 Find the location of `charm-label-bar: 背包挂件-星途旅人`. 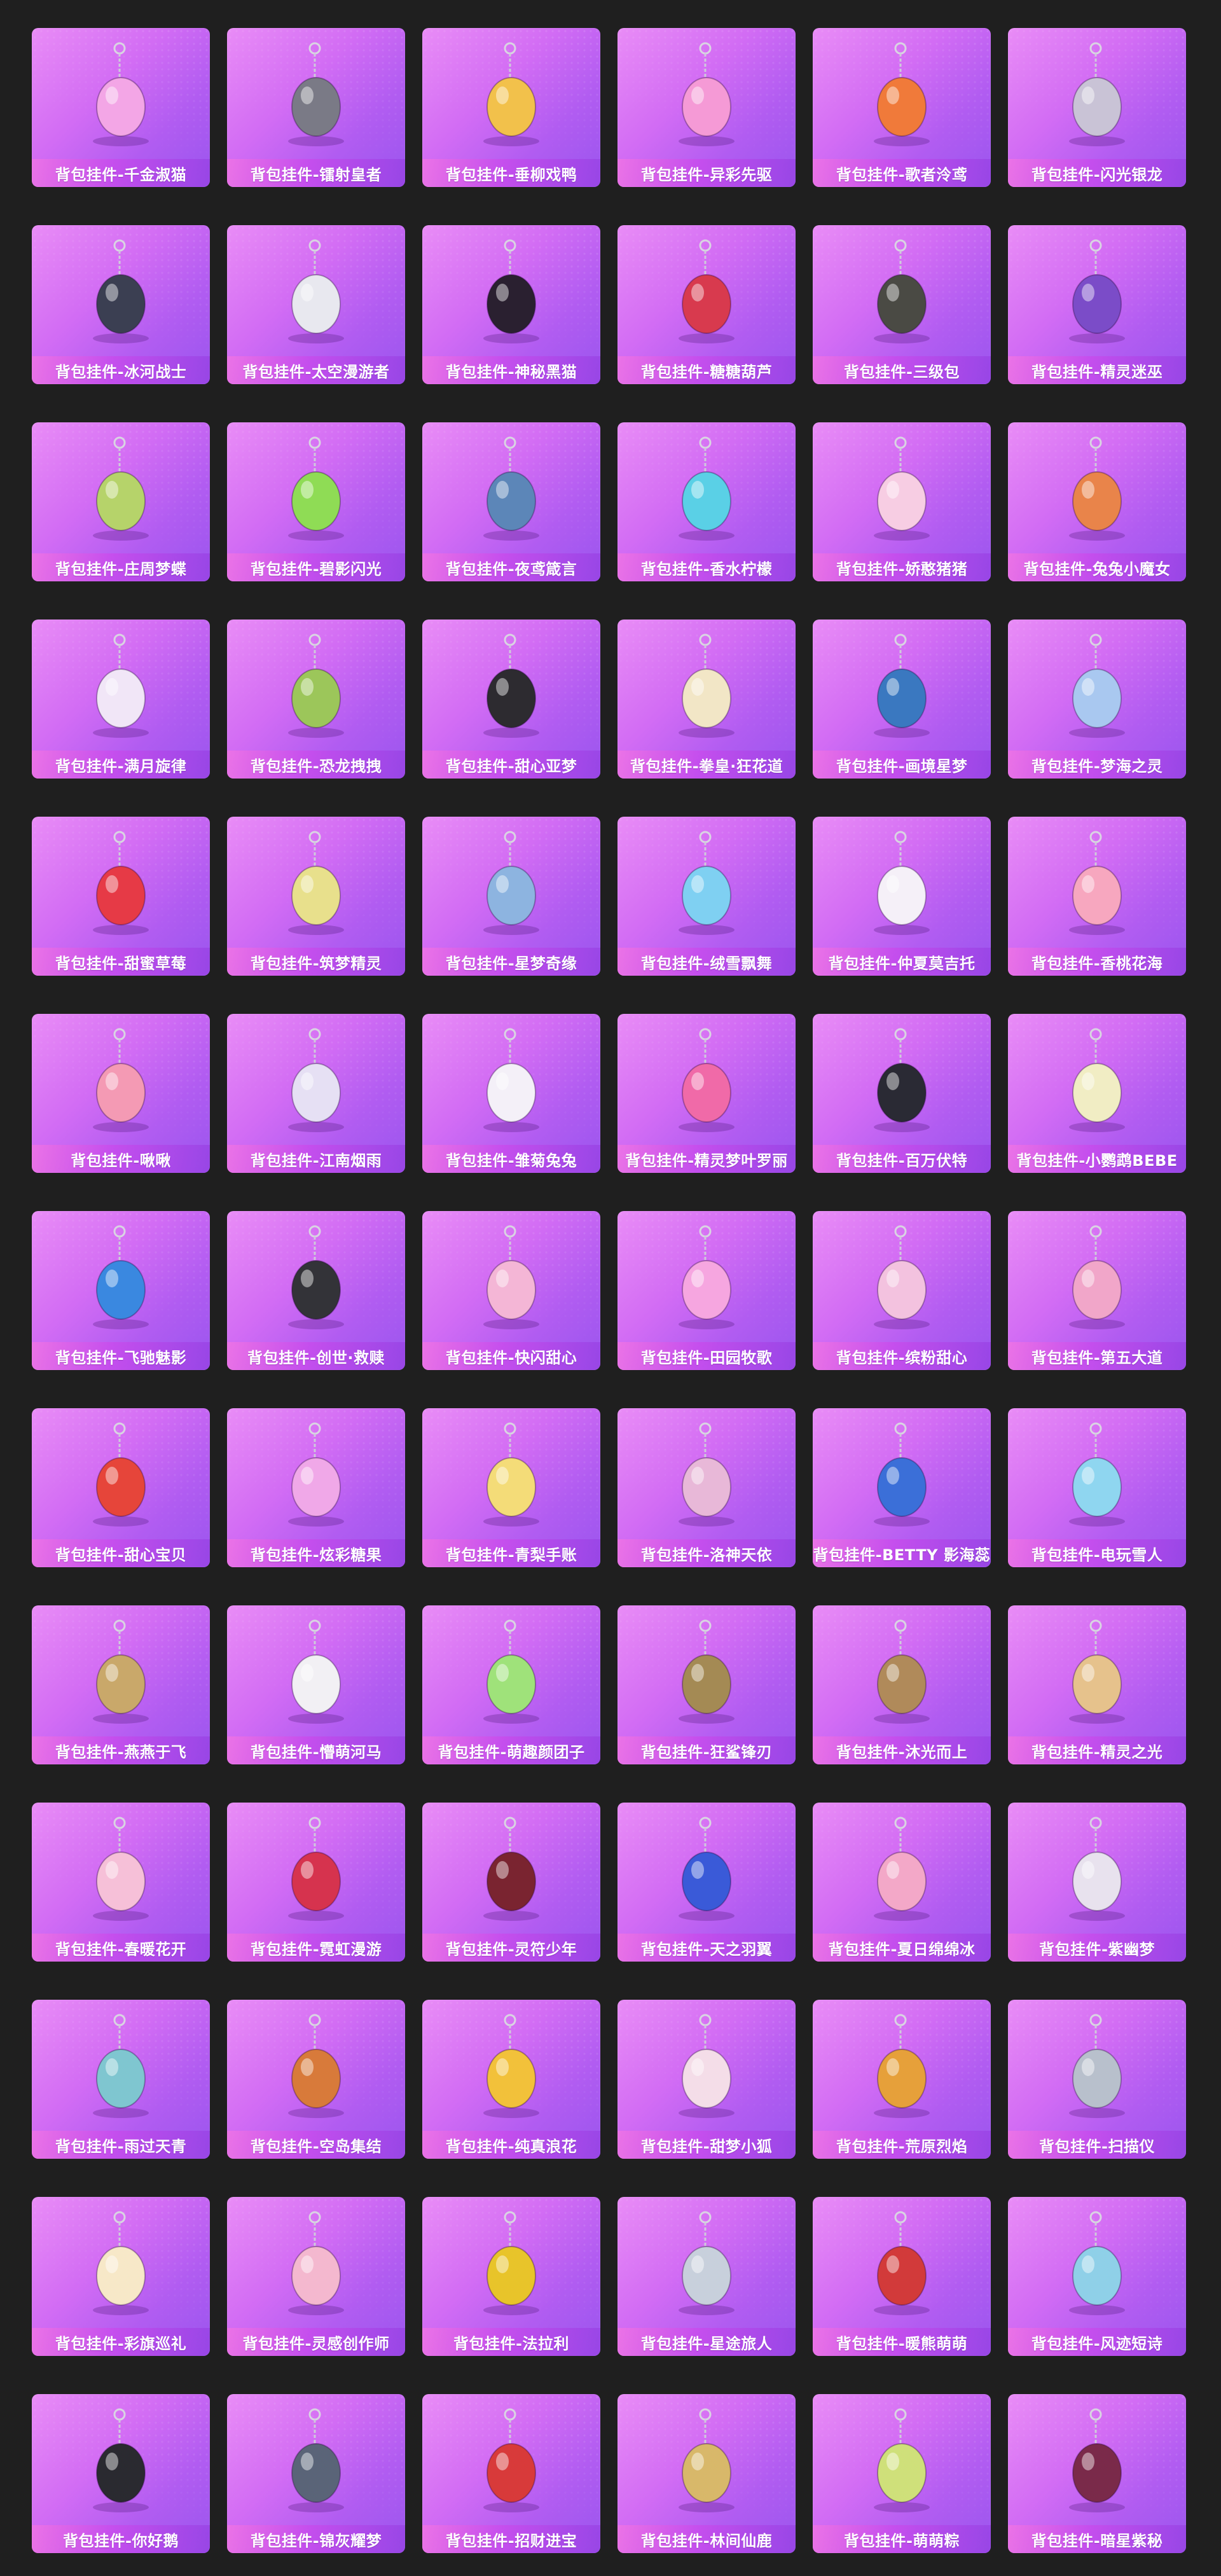

charm-label-bar: 背包挂件-星途旅人 is located at coordinates (706, 2342).